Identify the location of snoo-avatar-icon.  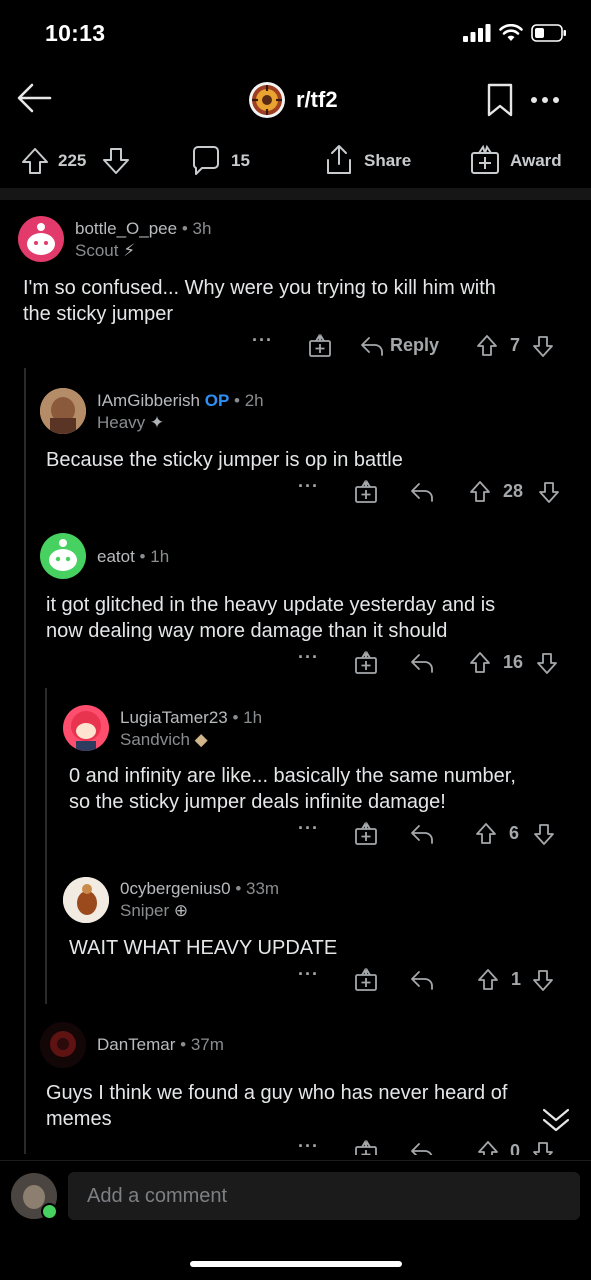
(86, 731).